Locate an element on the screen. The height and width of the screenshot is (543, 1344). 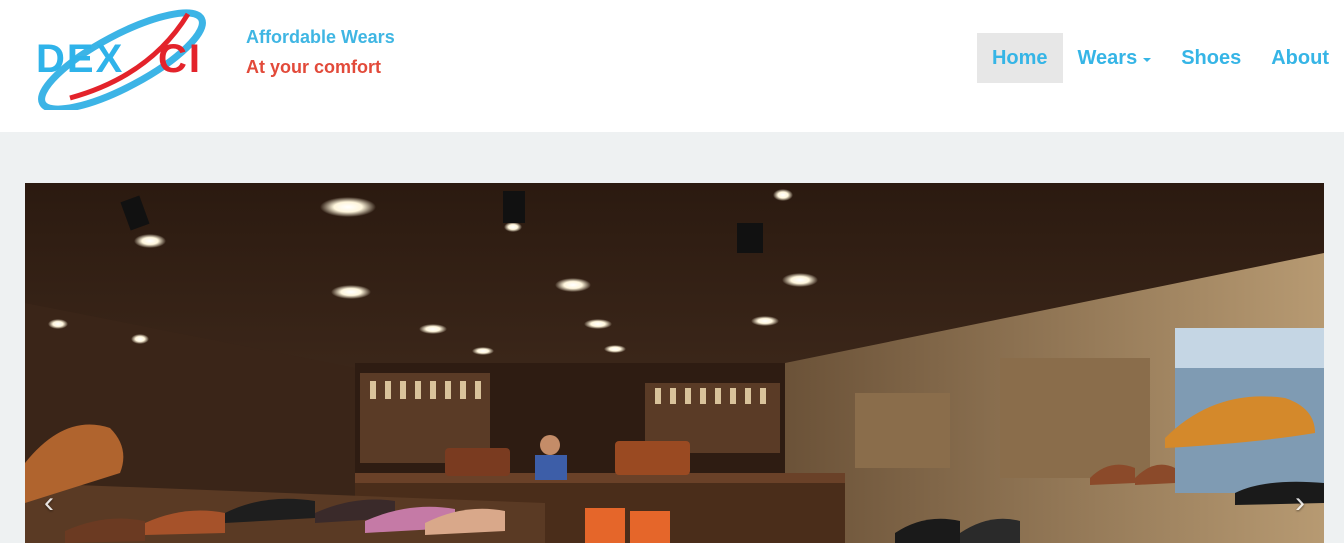
nav-about: About is located at coordinates (1300, 58).